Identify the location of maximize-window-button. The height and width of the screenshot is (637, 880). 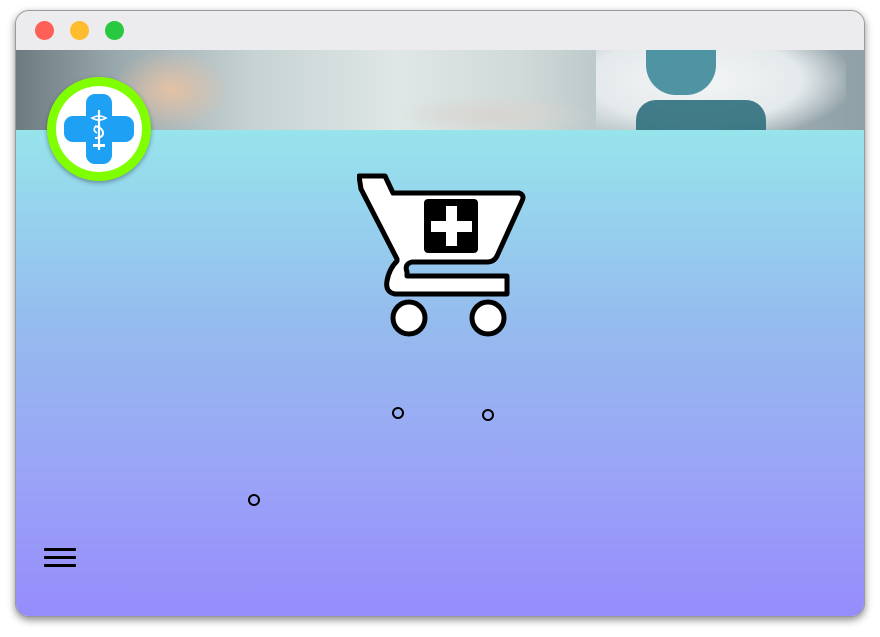
(114, 30).